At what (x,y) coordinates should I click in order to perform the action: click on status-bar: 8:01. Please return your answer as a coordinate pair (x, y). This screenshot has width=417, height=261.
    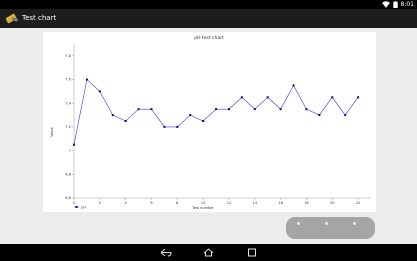
    Looking at the image, I should click on (208, 4).